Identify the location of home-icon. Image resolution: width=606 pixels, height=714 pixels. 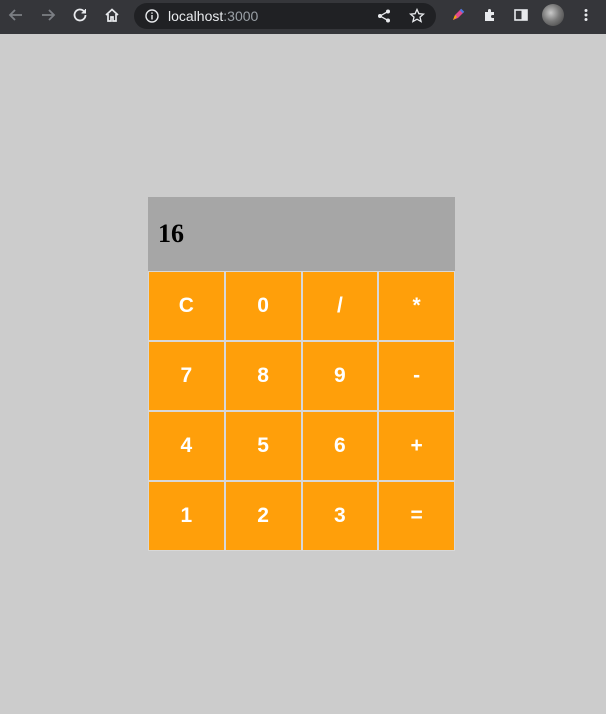
(112, 15).